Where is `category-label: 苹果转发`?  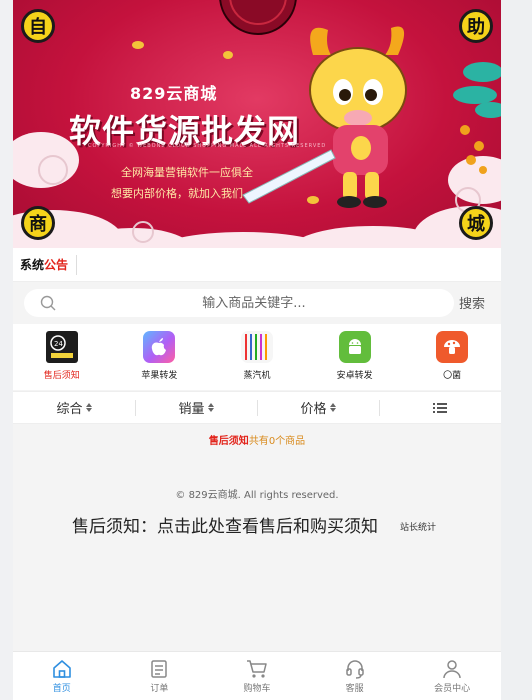
category-label: 苹果转发 is located at coordinates (159, 376).